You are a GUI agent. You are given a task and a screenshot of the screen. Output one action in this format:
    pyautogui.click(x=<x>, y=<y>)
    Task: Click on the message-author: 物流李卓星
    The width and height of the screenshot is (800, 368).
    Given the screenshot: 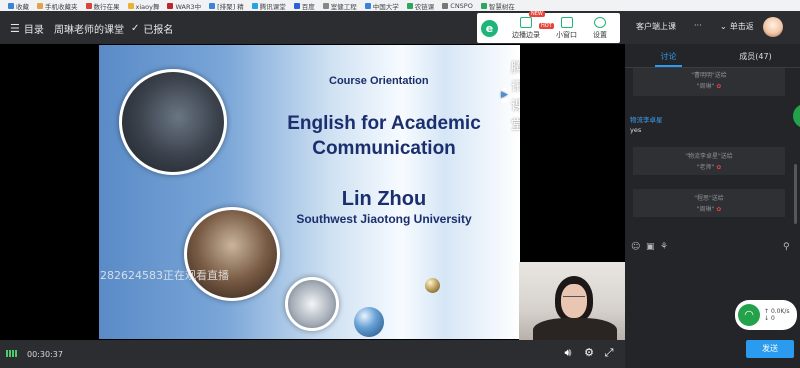 What is the action you would take?
    pyautogui.click(x=646, y=120)
    